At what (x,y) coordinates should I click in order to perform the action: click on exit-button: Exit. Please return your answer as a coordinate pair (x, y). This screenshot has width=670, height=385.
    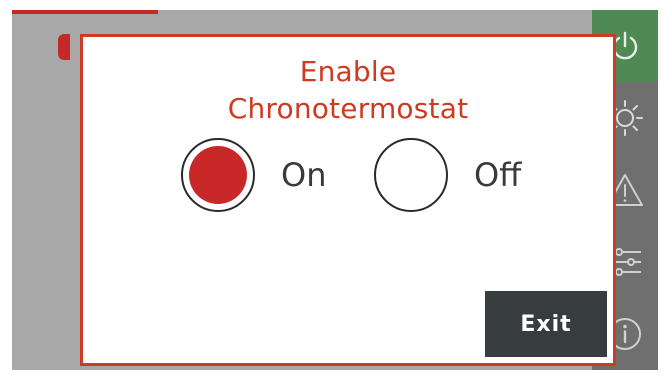
    Looking at the image, I should click on (546, 324).